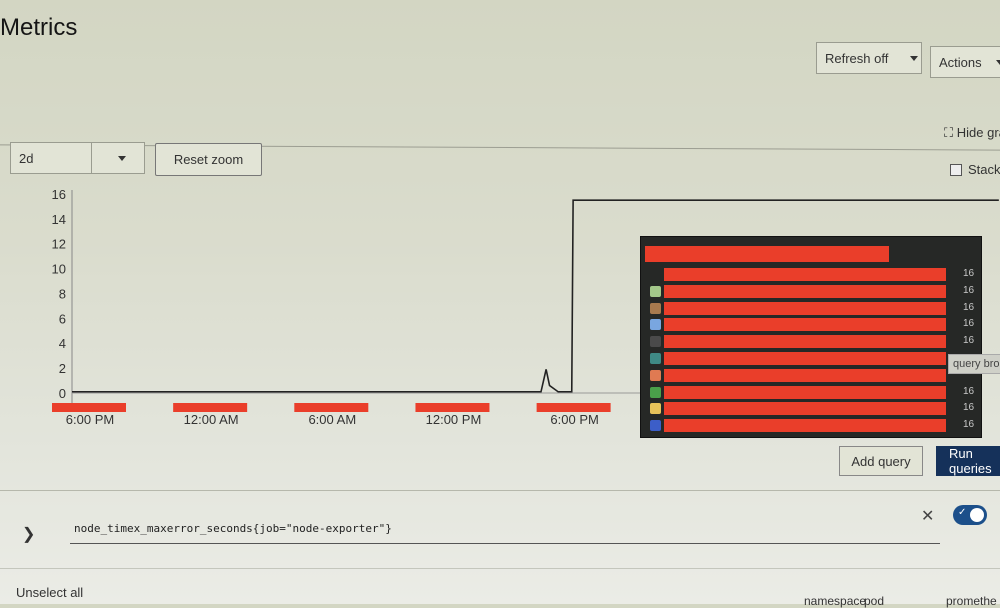 The image size is (1000, 608). I want to click on stacked-label: Stacked, so click(984, 169).